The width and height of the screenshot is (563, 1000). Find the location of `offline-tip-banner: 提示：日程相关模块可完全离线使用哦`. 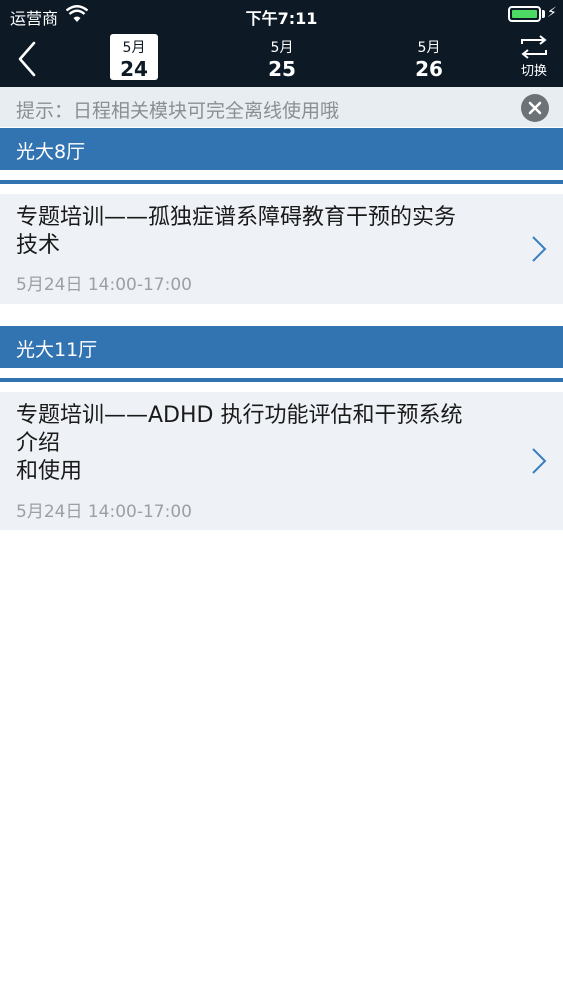

offline-tip-banner: 提示：日程相关模块可完全离线使用哦 is located at coordinates (281, 107).